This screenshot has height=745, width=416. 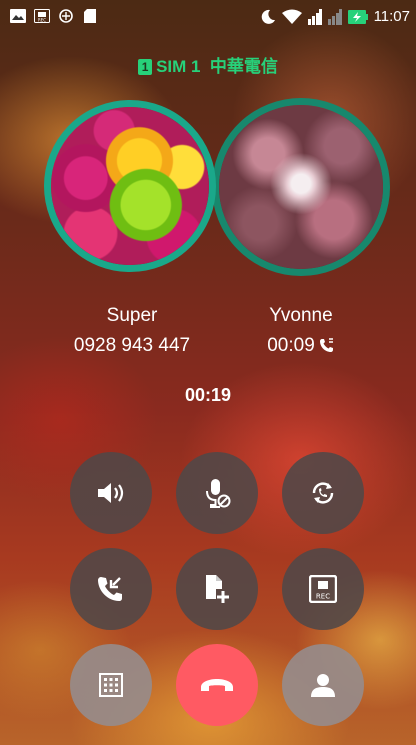 I want to click on caller-1-avatar, so click(x=130, y=186).